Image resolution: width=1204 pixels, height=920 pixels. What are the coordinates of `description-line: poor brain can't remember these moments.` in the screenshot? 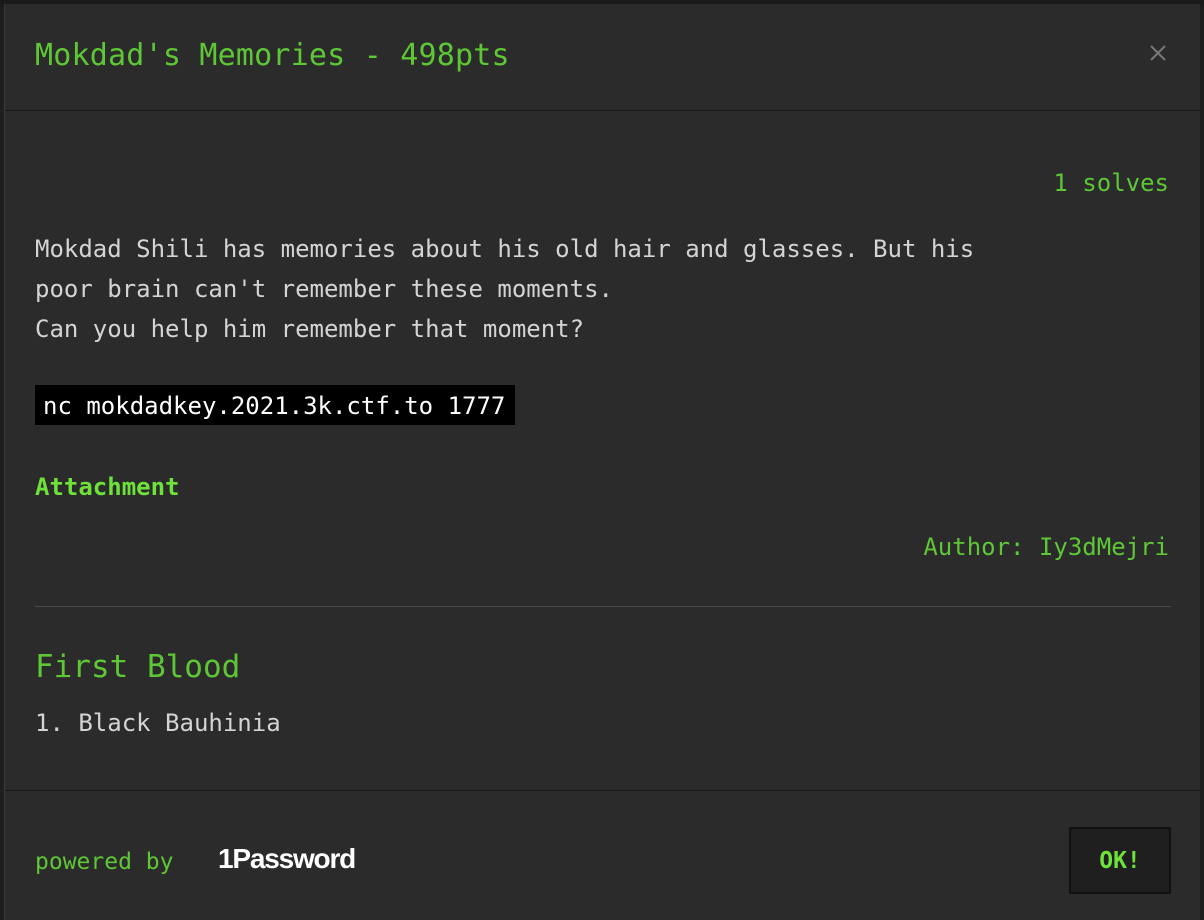 It's located at (324, 289).